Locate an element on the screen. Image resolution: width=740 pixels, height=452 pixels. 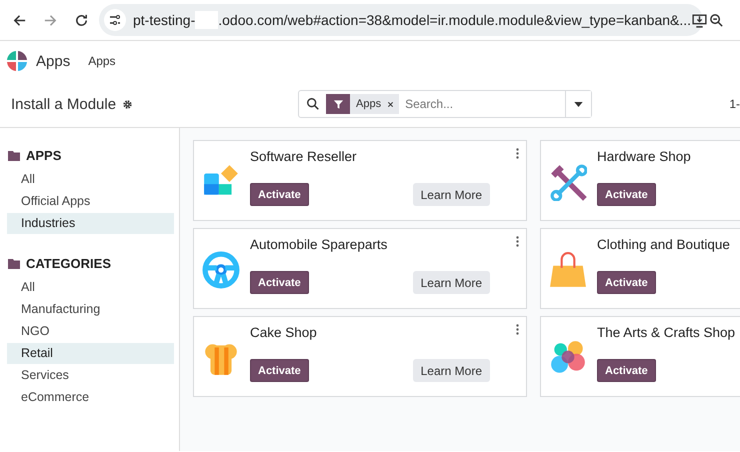
apps-logo-icon is located at coordinates (17, 61).